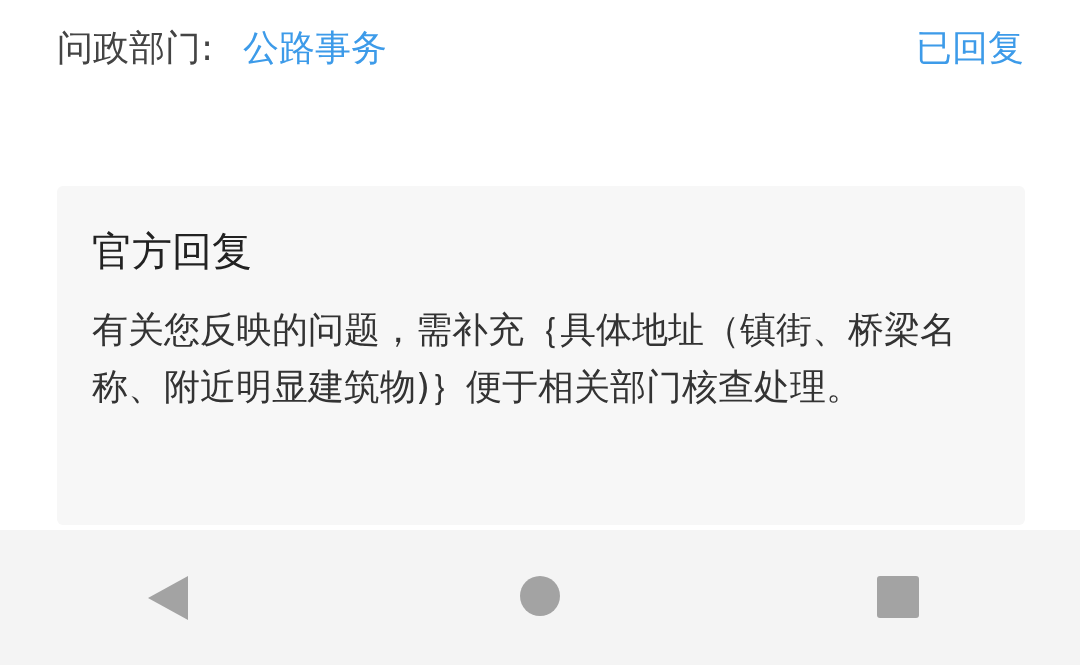 The height and width of the screenshot is (665, 1080). I want to click on status-label: 已回复, so click(970, 47).